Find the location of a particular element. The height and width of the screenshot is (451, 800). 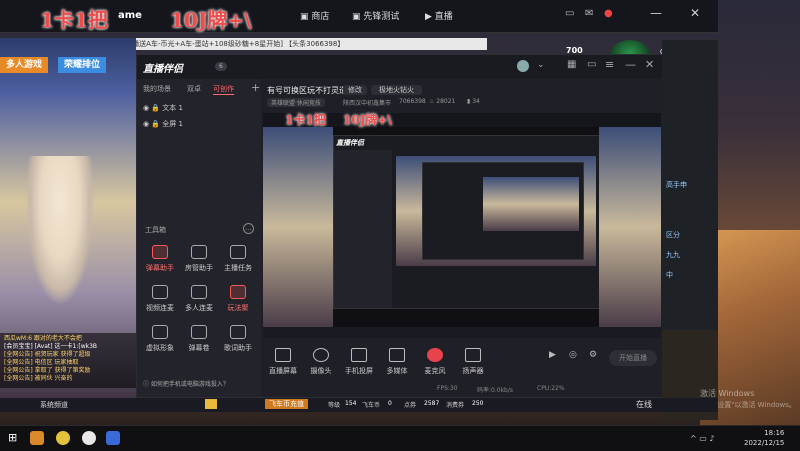

tool-speaker: 扬声器 is located at coordinates (473, 362).